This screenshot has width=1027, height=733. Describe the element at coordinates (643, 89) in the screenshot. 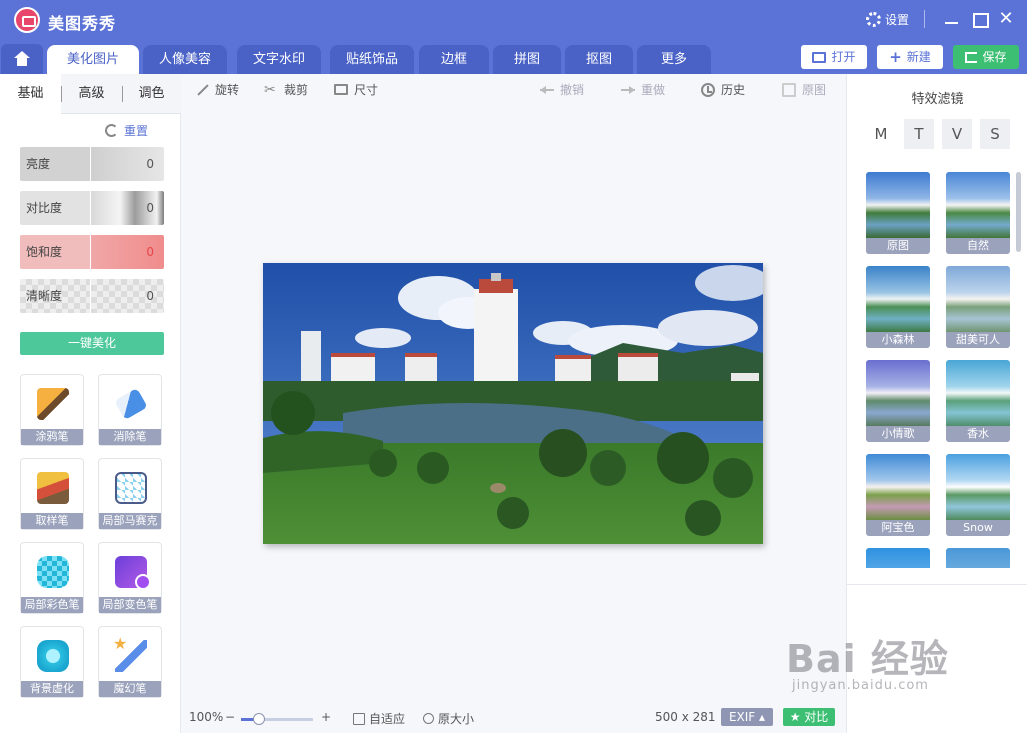

I see `redo-button: 重做` at that location.